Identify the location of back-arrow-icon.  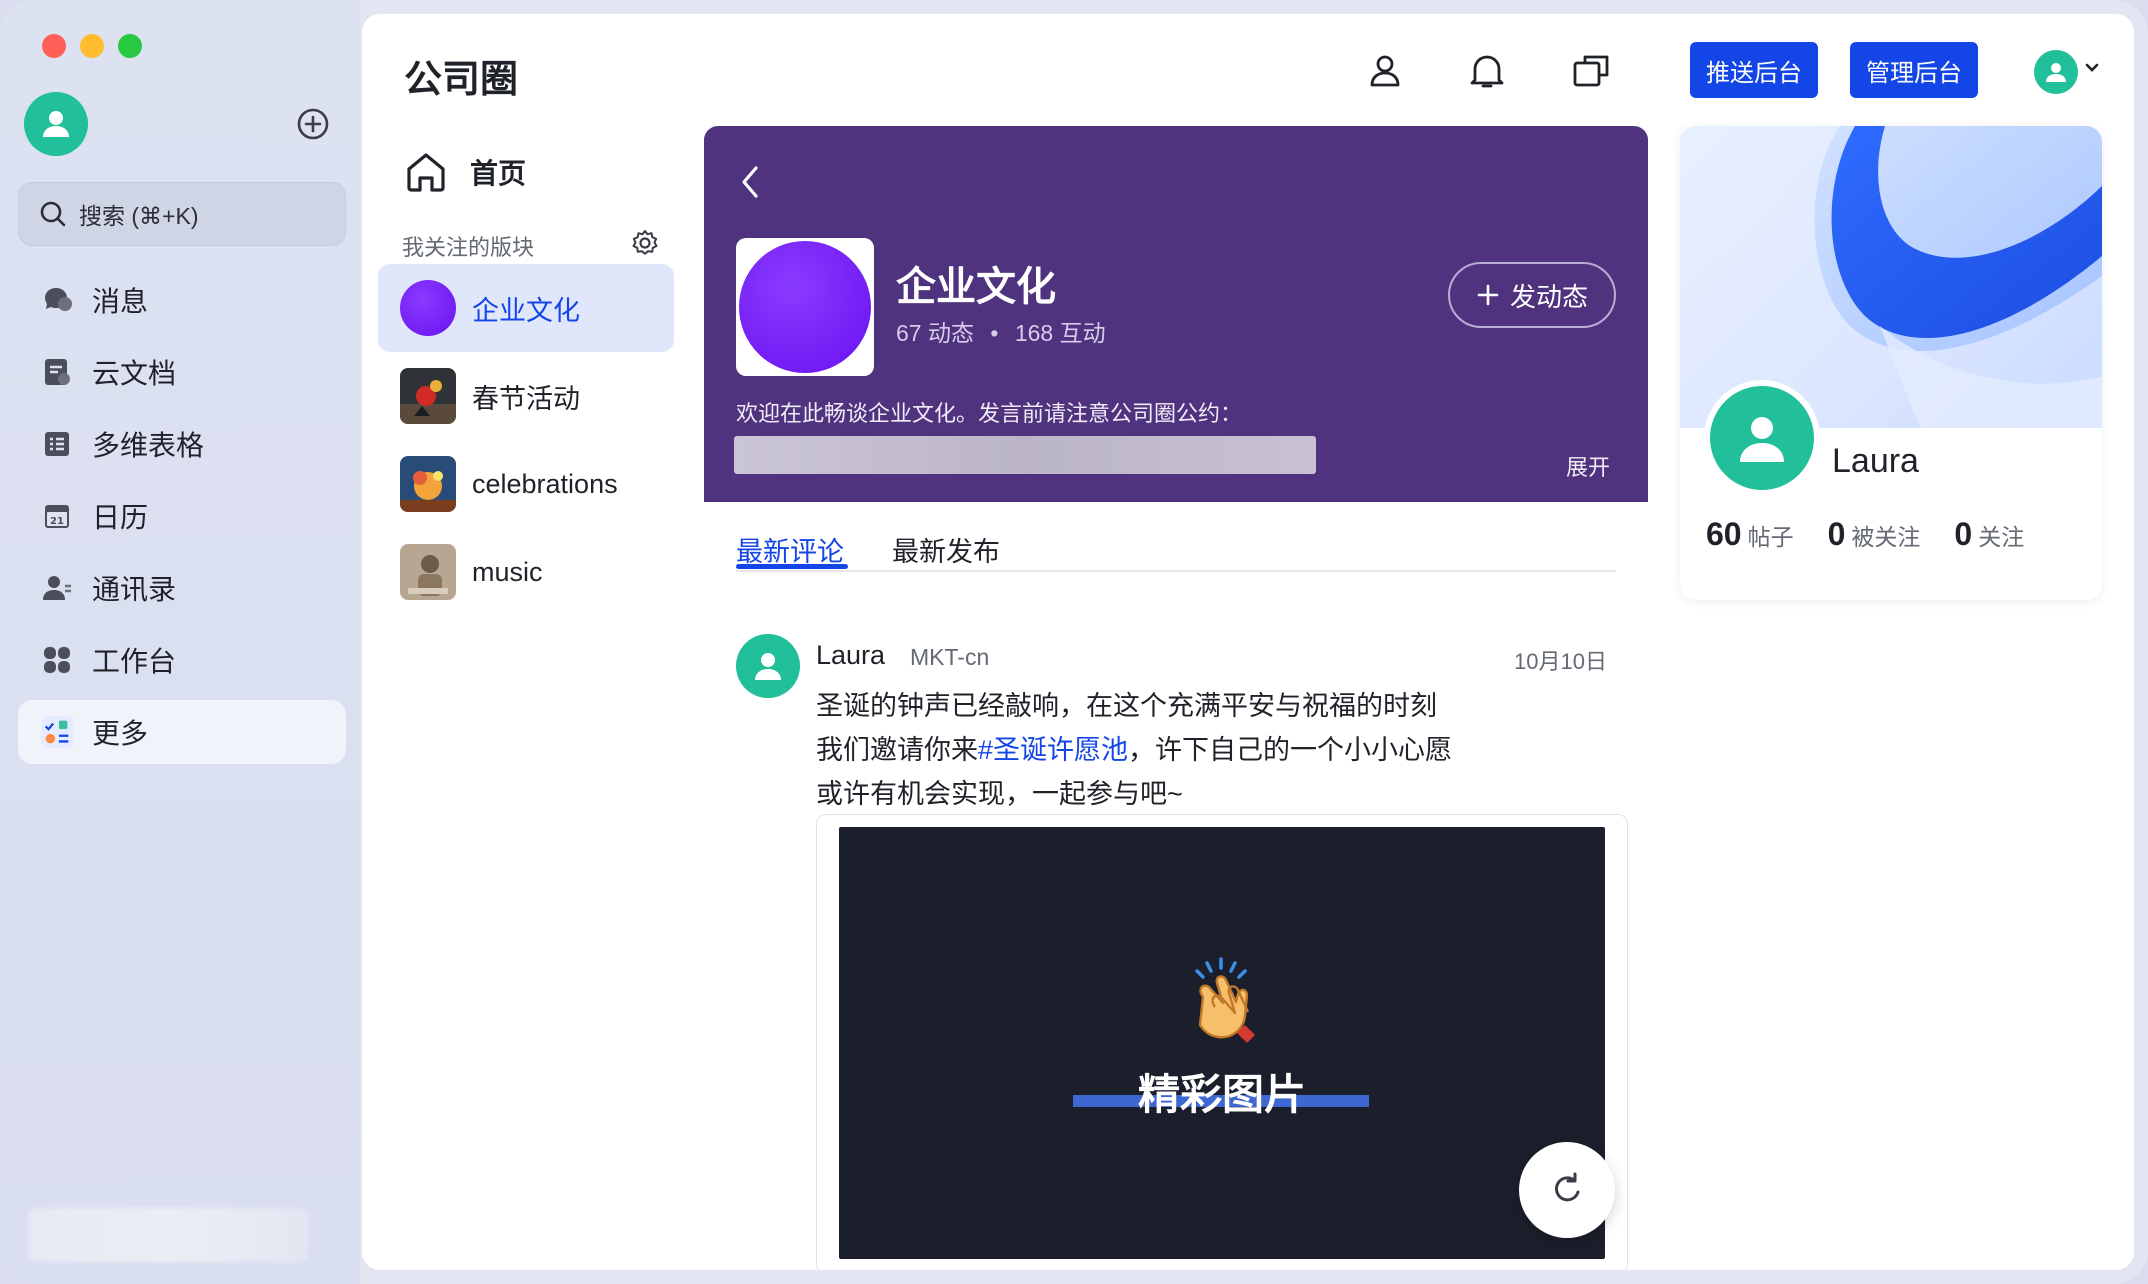
(751, 182).